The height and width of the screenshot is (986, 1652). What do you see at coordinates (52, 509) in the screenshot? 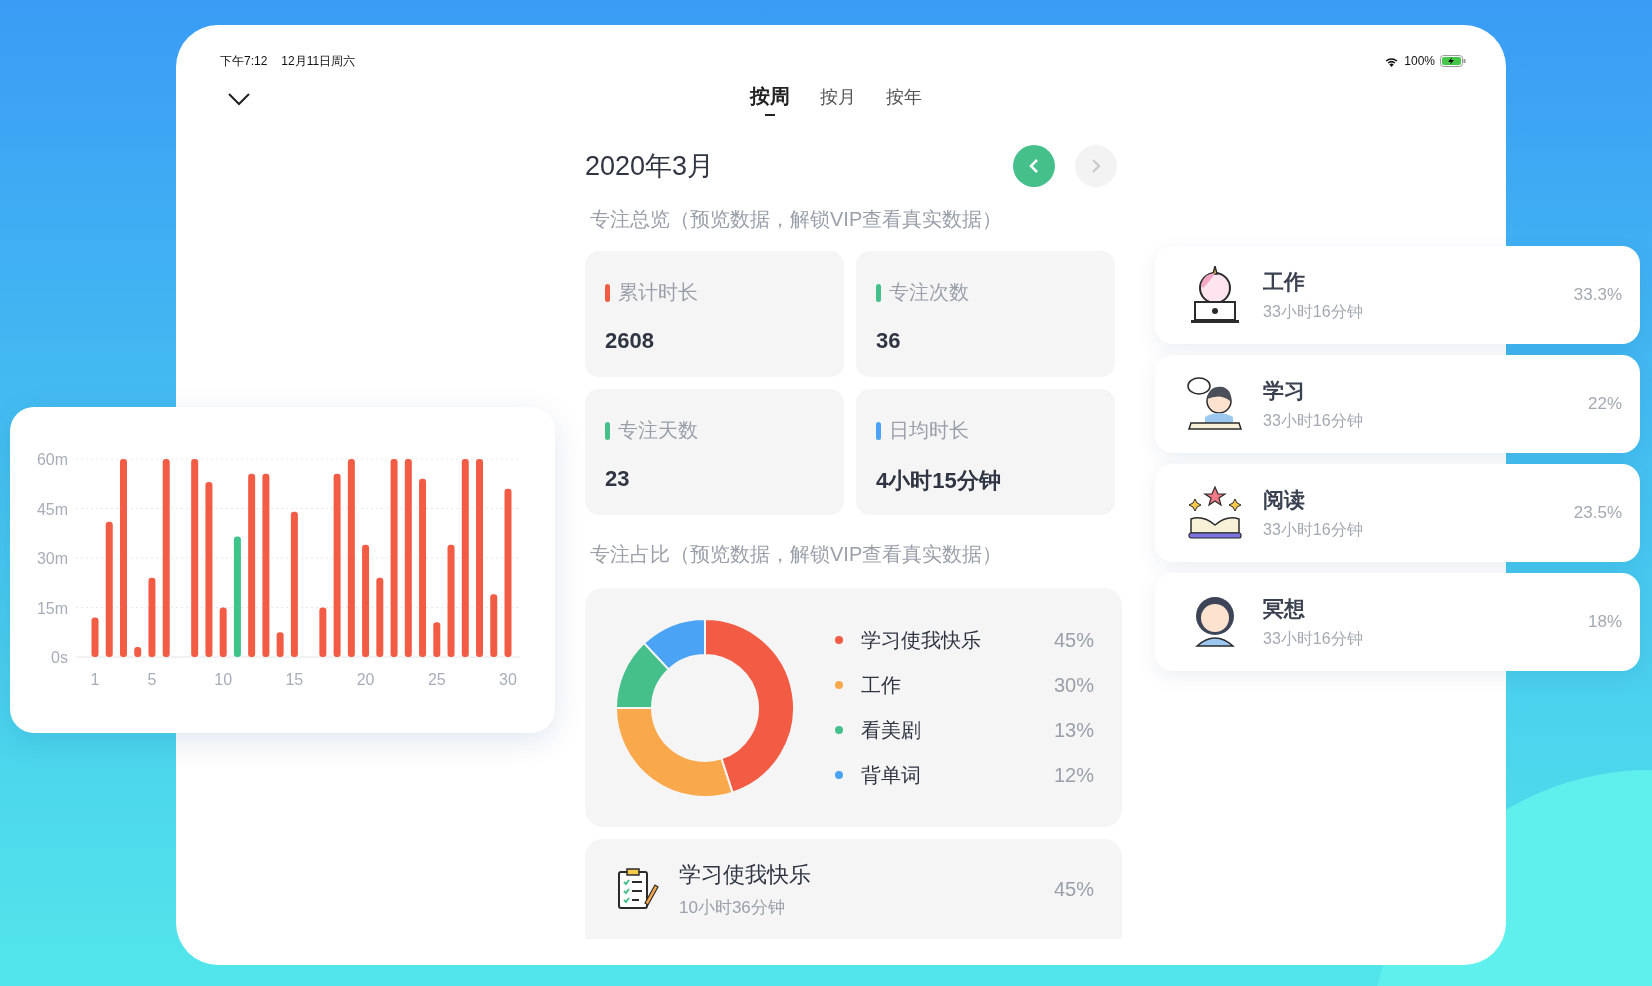
I see `y-axis-label: 45m` at bounding box center [52, 509].